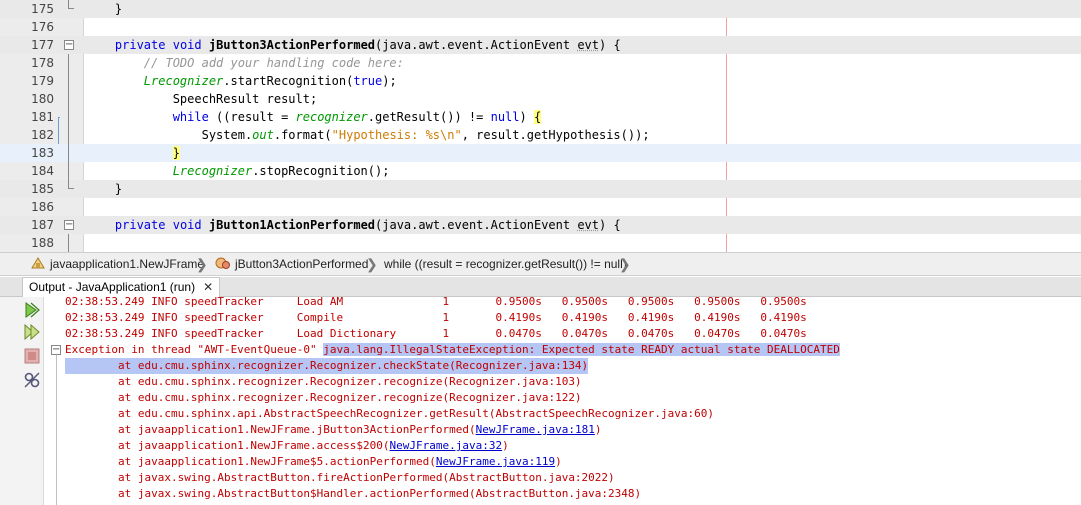 The width and height of the screenshot is (1081, 505). Describe the element at coordinates (42, 207) in the screenshot. I see `line-number: 186` at that location.